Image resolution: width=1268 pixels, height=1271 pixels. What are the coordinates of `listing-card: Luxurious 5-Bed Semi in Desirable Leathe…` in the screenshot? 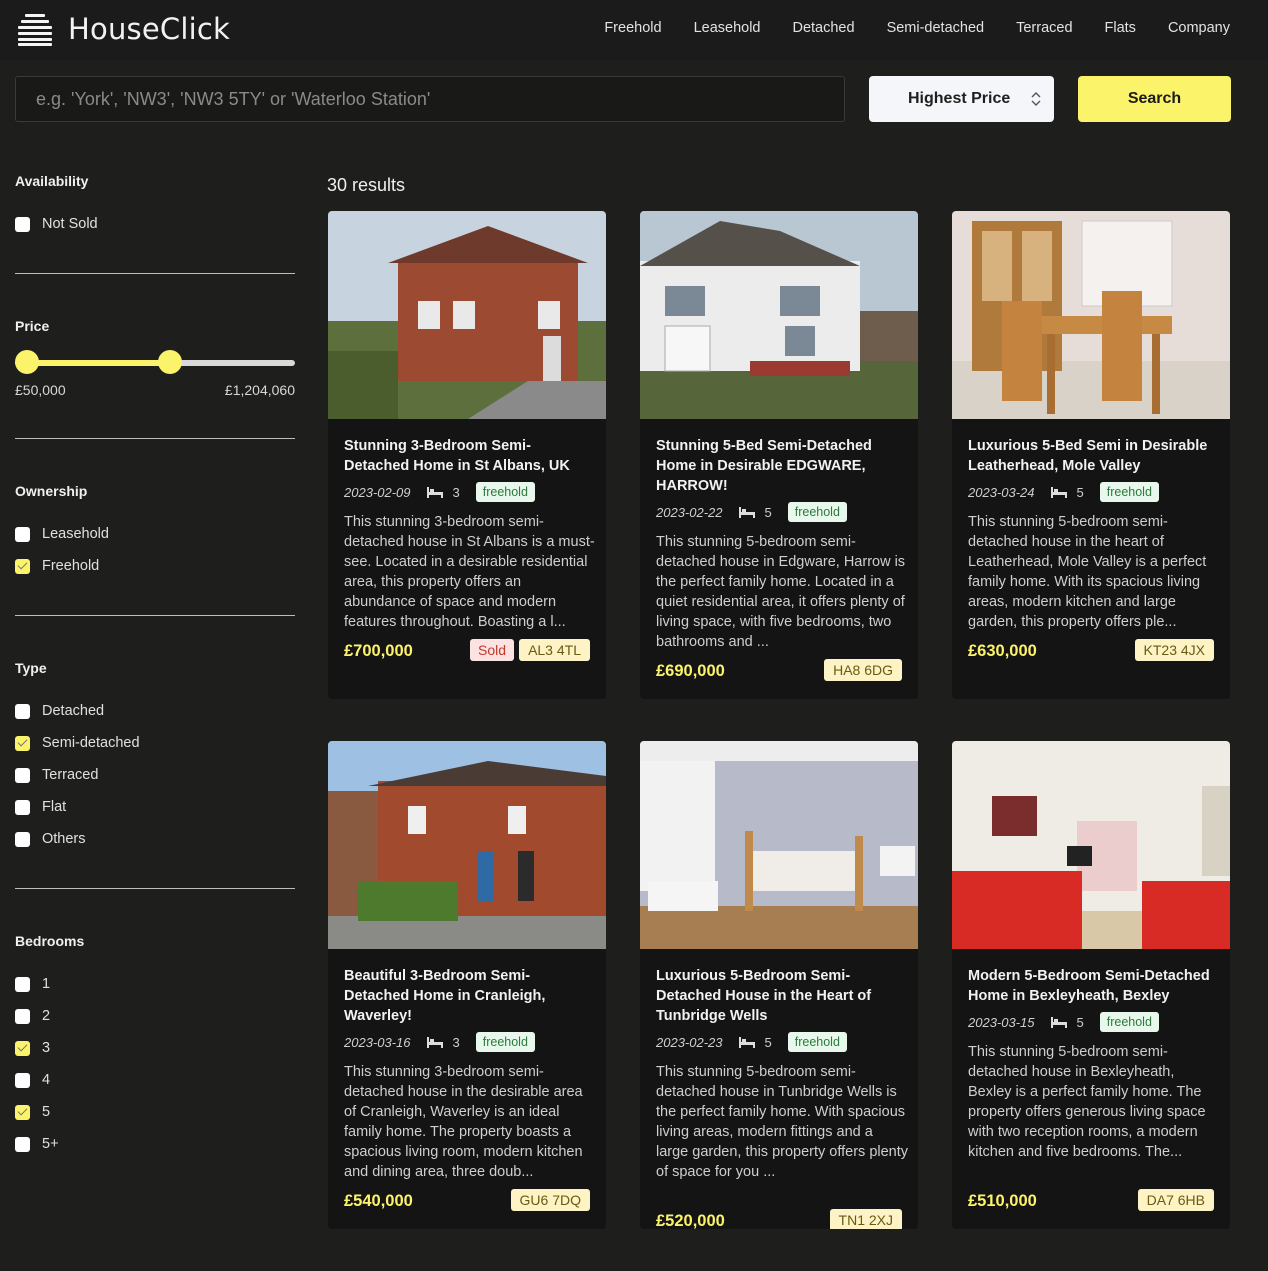 It's located at (1091, 455).